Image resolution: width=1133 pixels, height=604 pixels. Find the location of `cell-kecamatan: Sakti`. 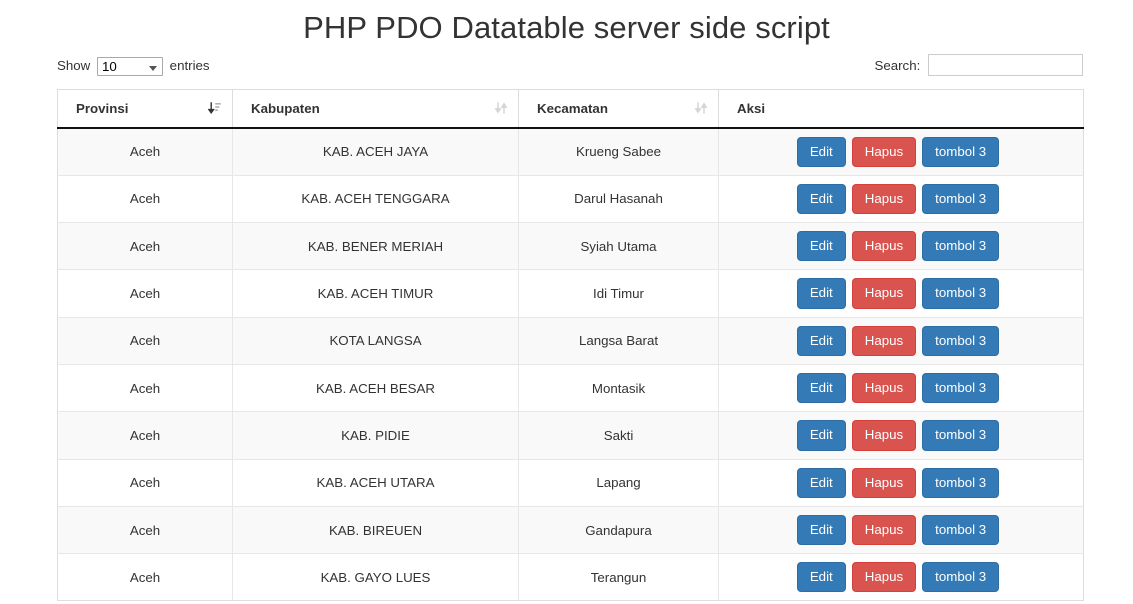

cell-kecamatan: Sakti is located at coordinates (618, 435).